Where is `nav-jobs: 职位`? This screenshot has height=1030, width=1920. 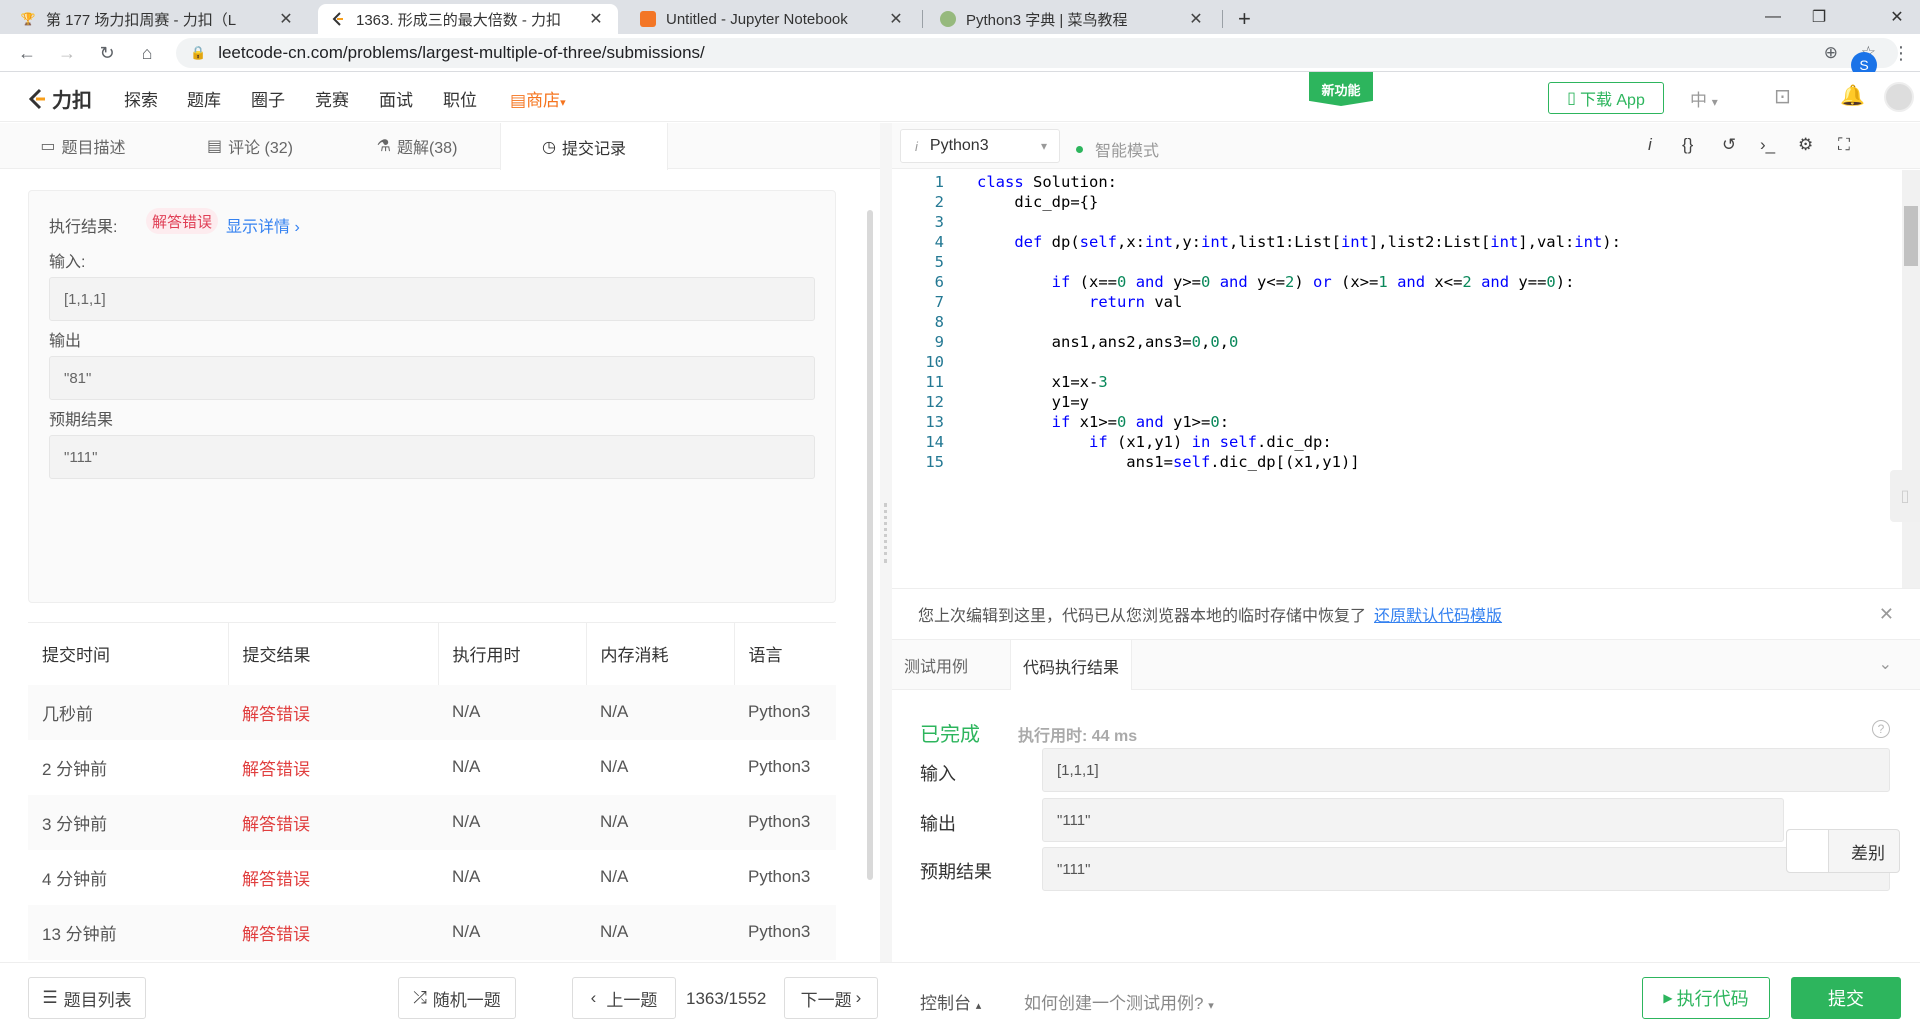 nav-jobs: 职位 is located at coordinates (460, 98).